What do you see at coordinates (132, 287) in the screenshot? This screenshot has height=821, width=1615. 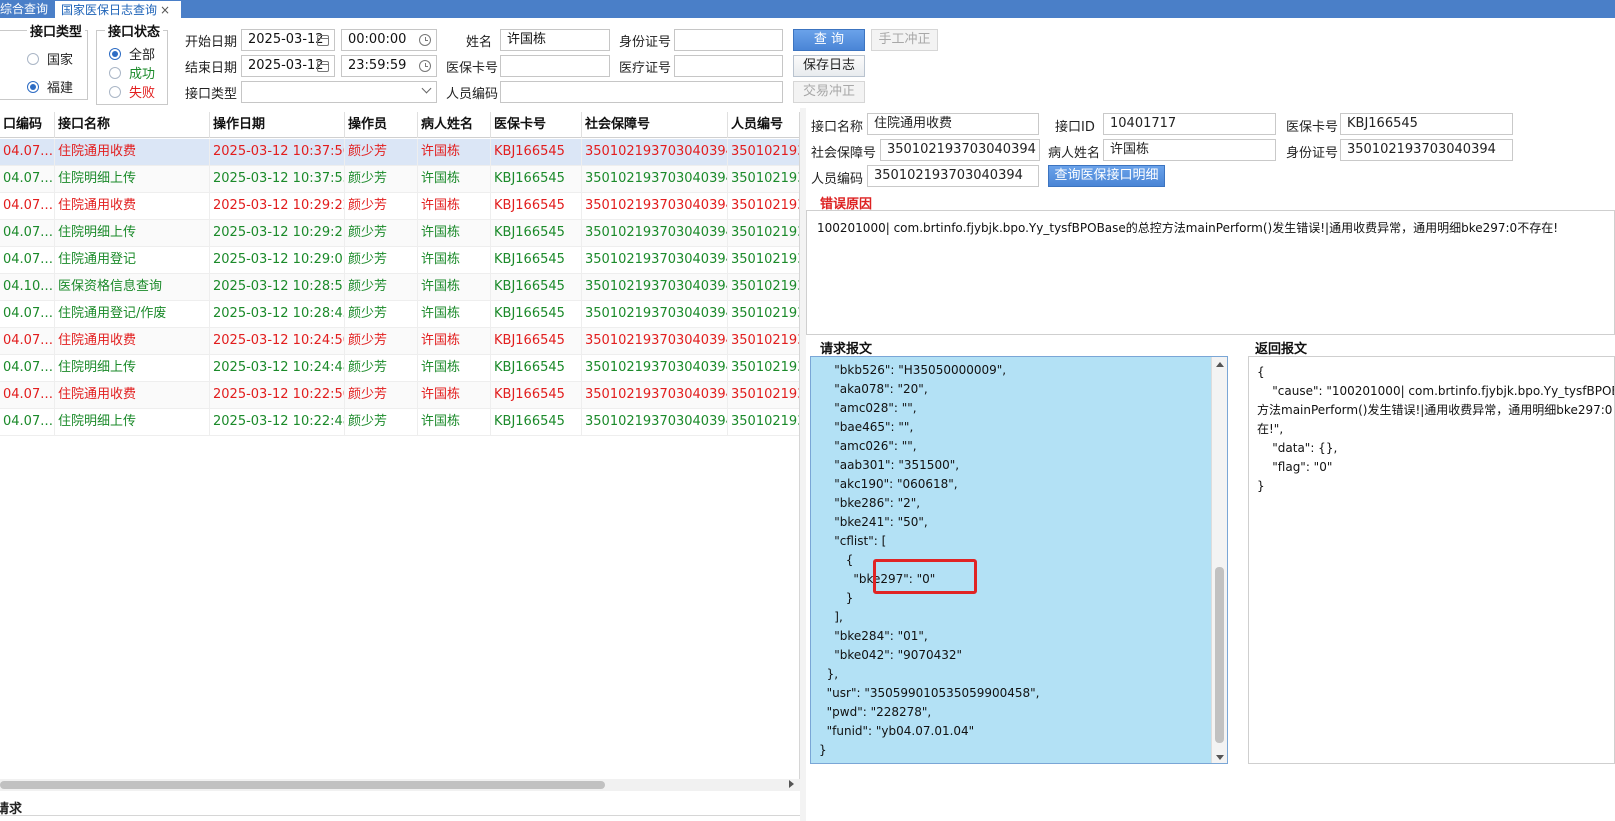 I see `table-cell: 医保资格信息查询` at bounding box center [132, 287].